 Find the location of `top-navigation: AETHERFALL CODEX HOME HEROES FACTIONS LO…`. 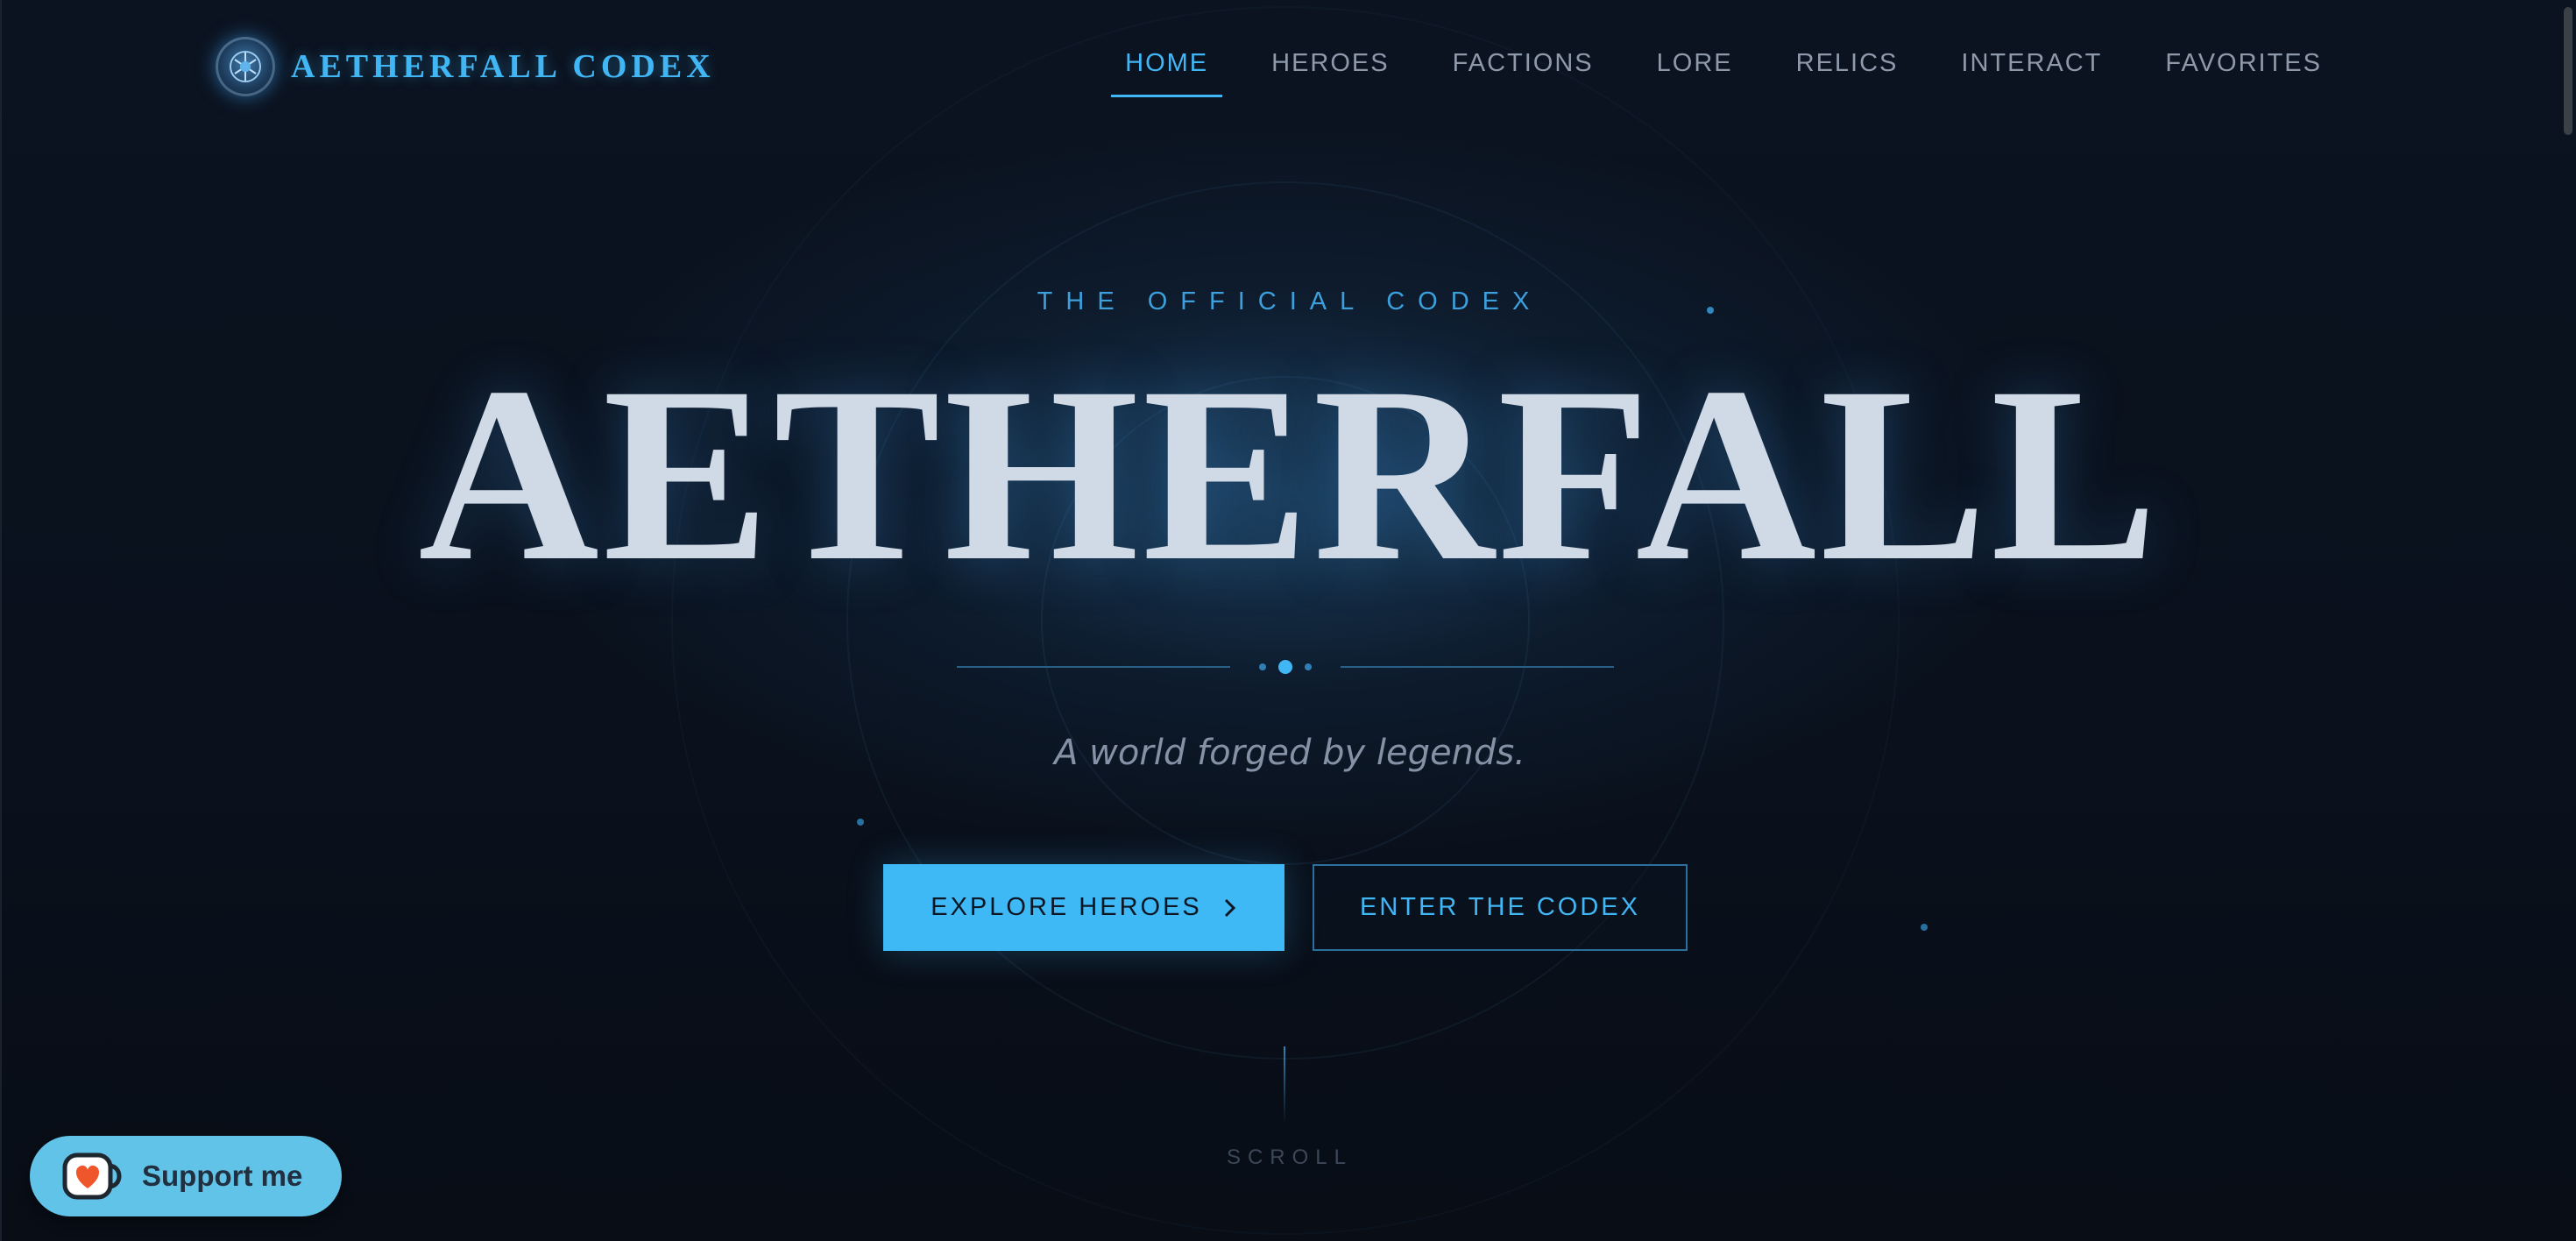

top-navigation: AETHERFALL CODEX HOME HEROES FACTIONS LO… is located at coordinates (1289, 65).